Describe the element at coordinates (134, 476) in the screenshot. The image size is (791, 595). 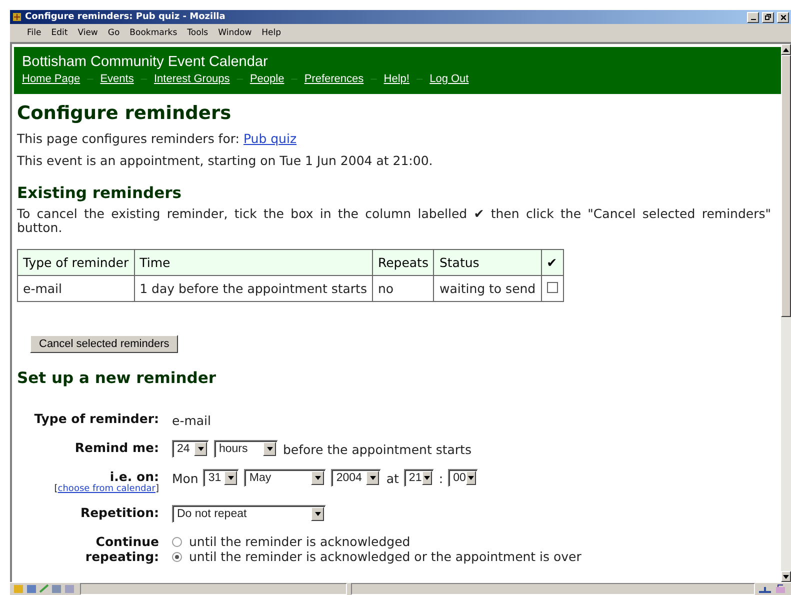
I see `field-label: i.e. on:` at that location.